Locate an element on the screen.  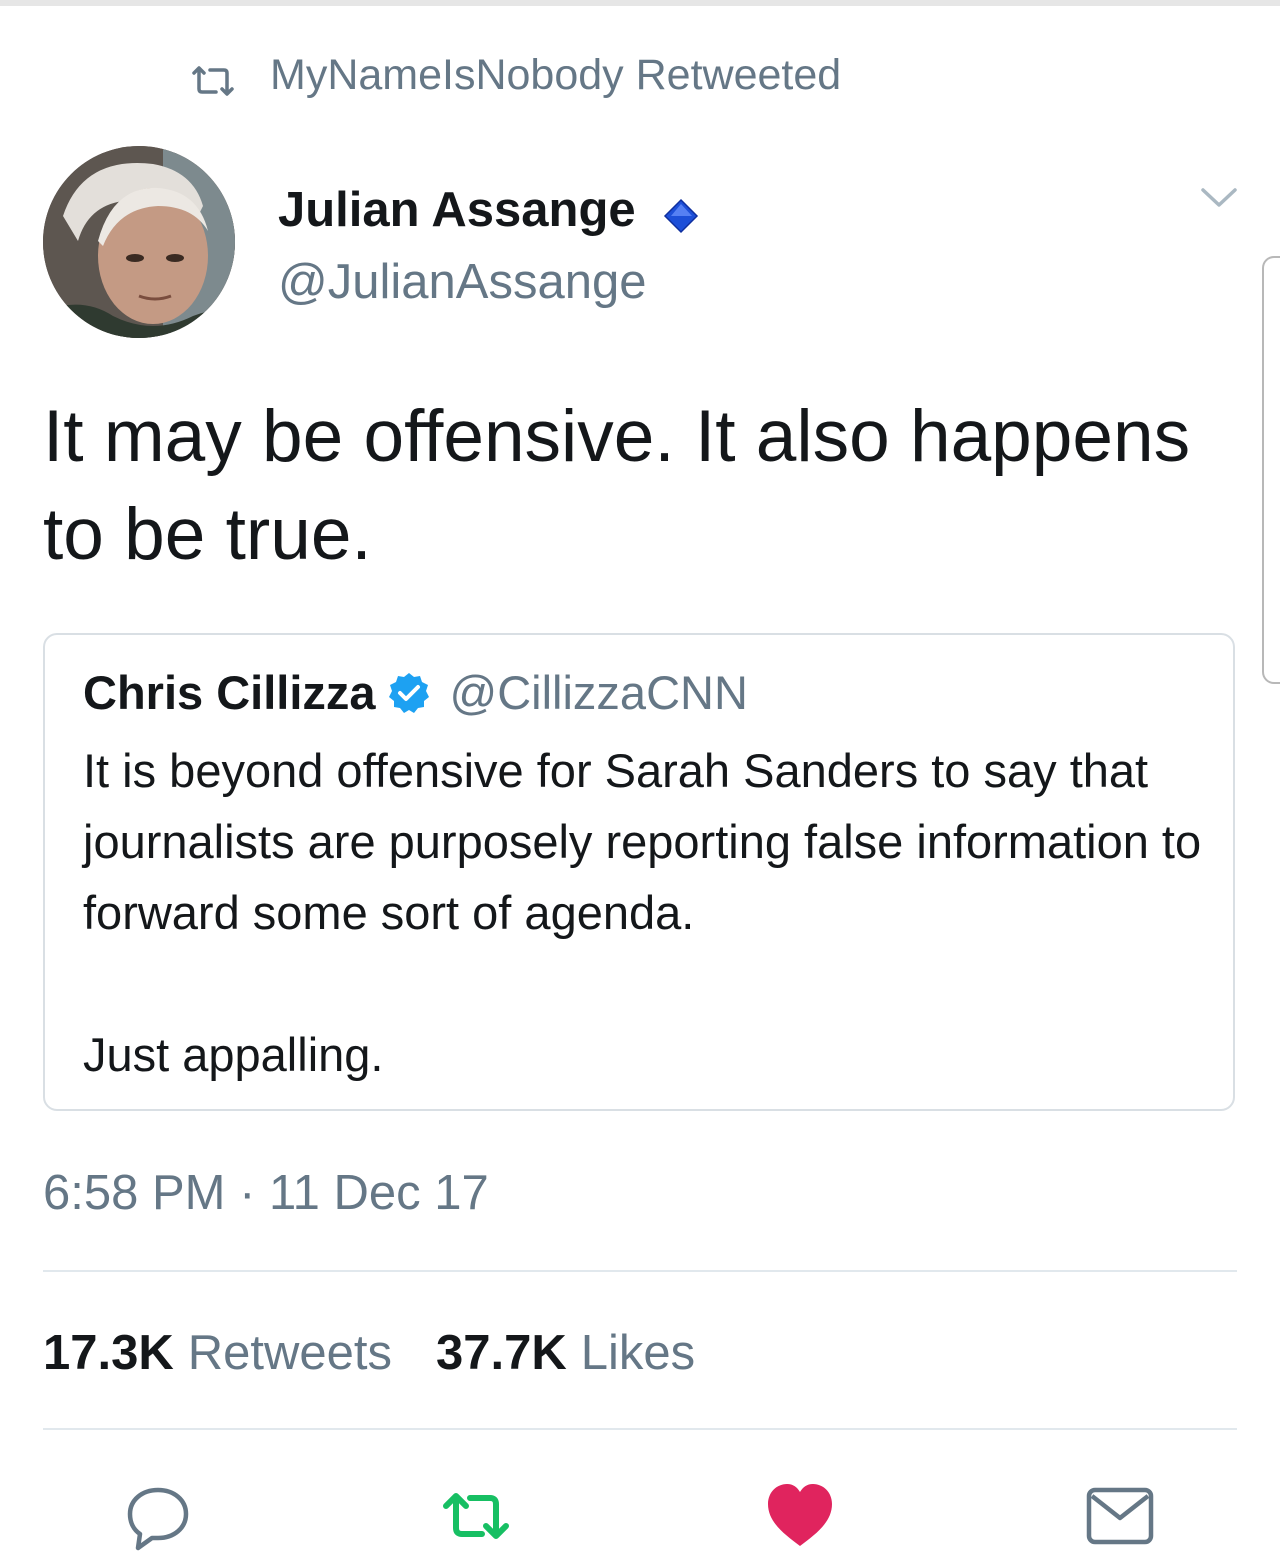
likes-count: 37.7K is located at coordinates (501, 1353).